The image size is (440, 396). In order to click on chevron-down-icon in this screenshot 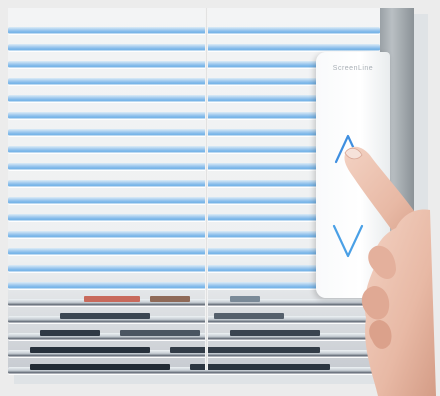, I will do `click(348, 241)`.